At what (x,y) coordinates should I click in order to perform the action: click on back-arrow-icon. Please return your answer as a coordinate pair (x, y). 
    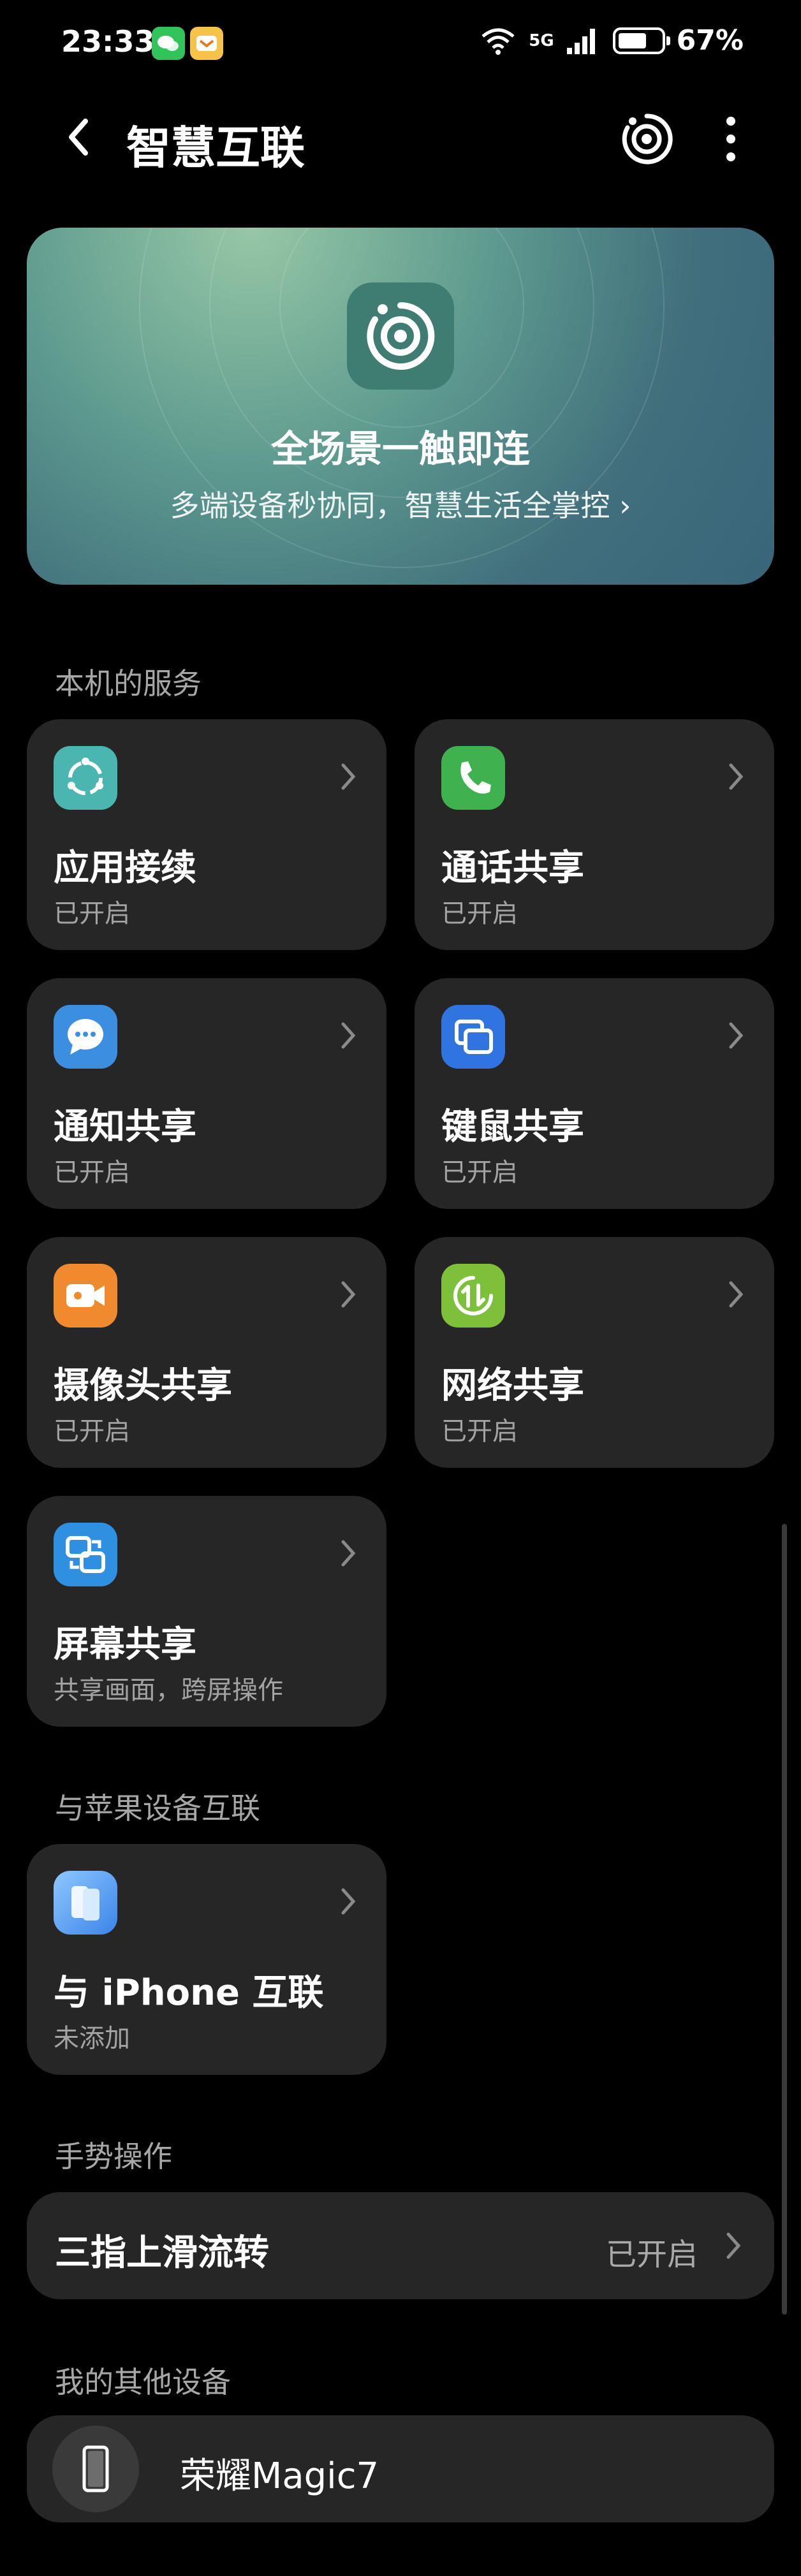
    Looking at the image, I should click on (78, 137).